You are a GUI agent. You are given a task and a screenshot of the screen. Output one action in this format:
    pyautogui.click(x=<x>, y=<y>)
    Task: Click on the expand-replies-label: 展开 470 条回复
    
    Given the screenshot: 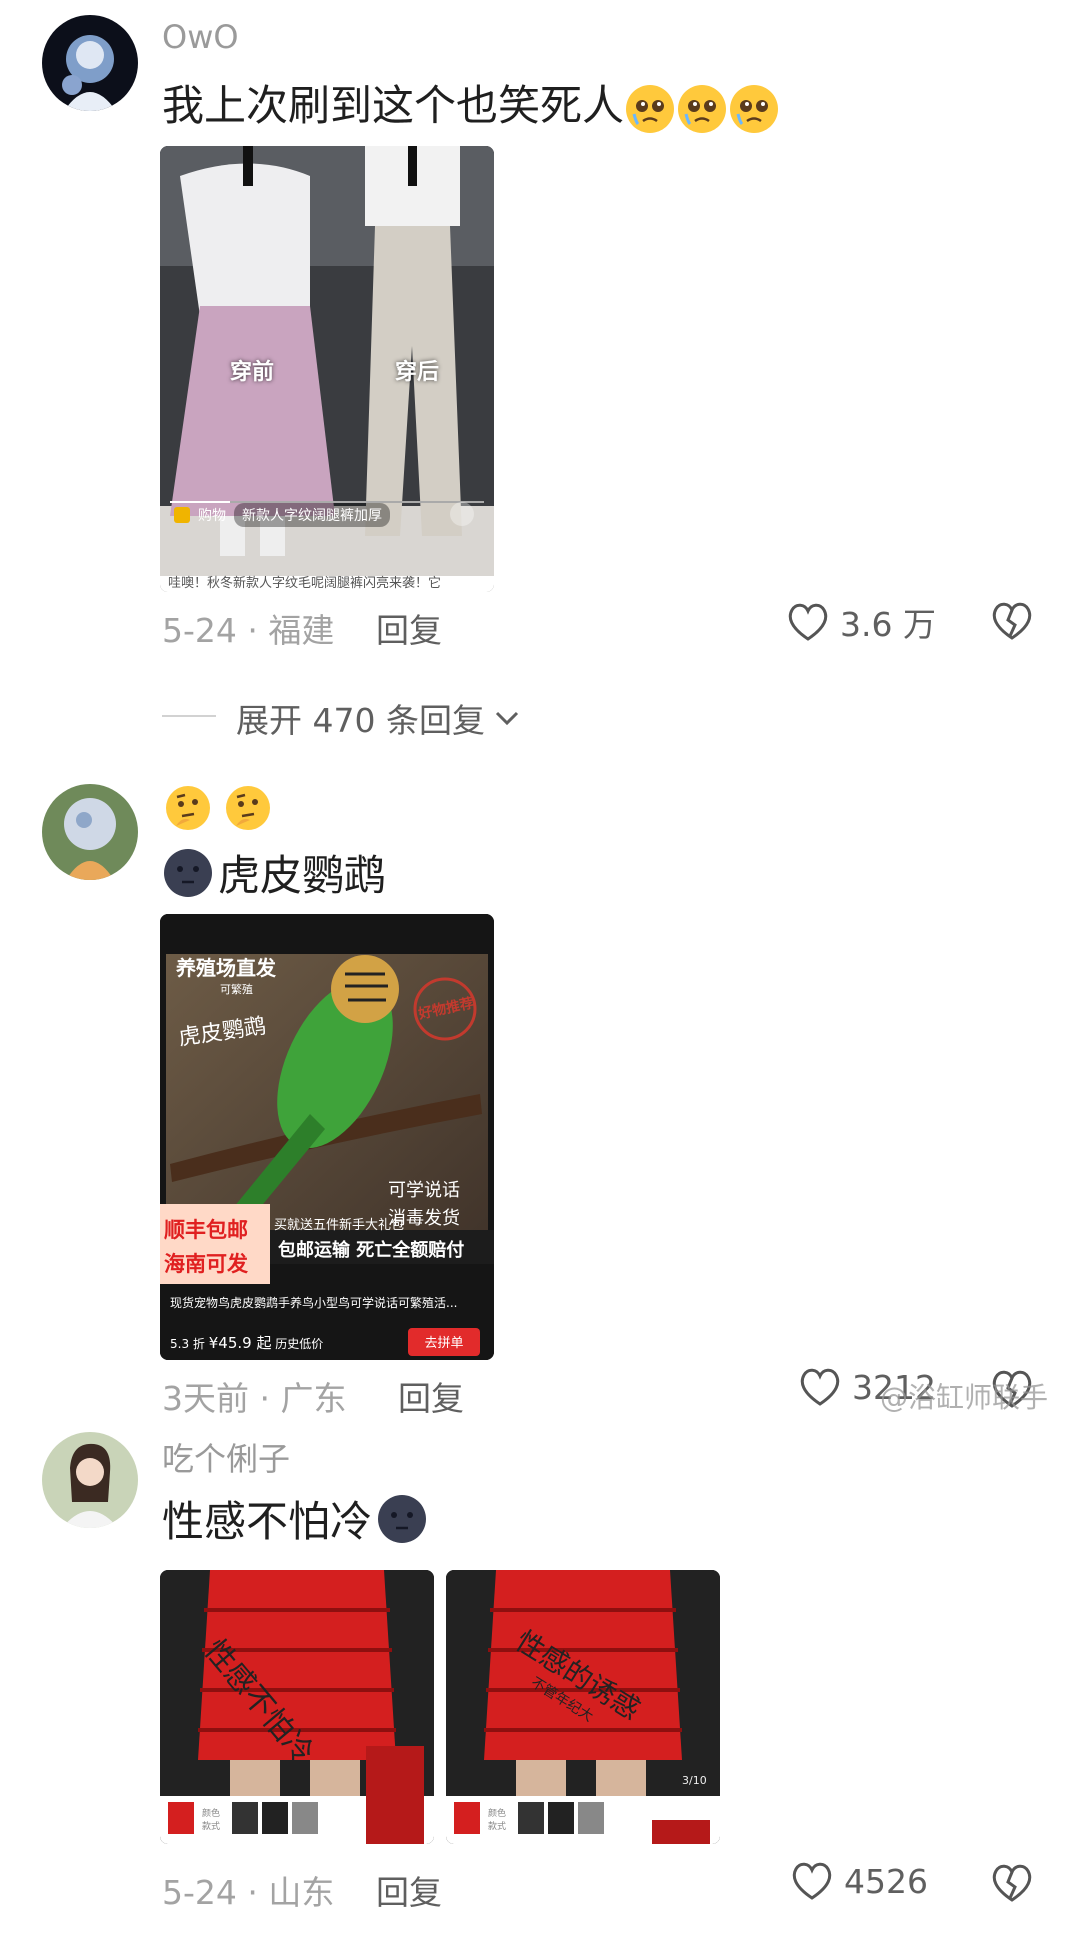 What is the action you would take?
    pyautogui.click(x=360, y=720)
    